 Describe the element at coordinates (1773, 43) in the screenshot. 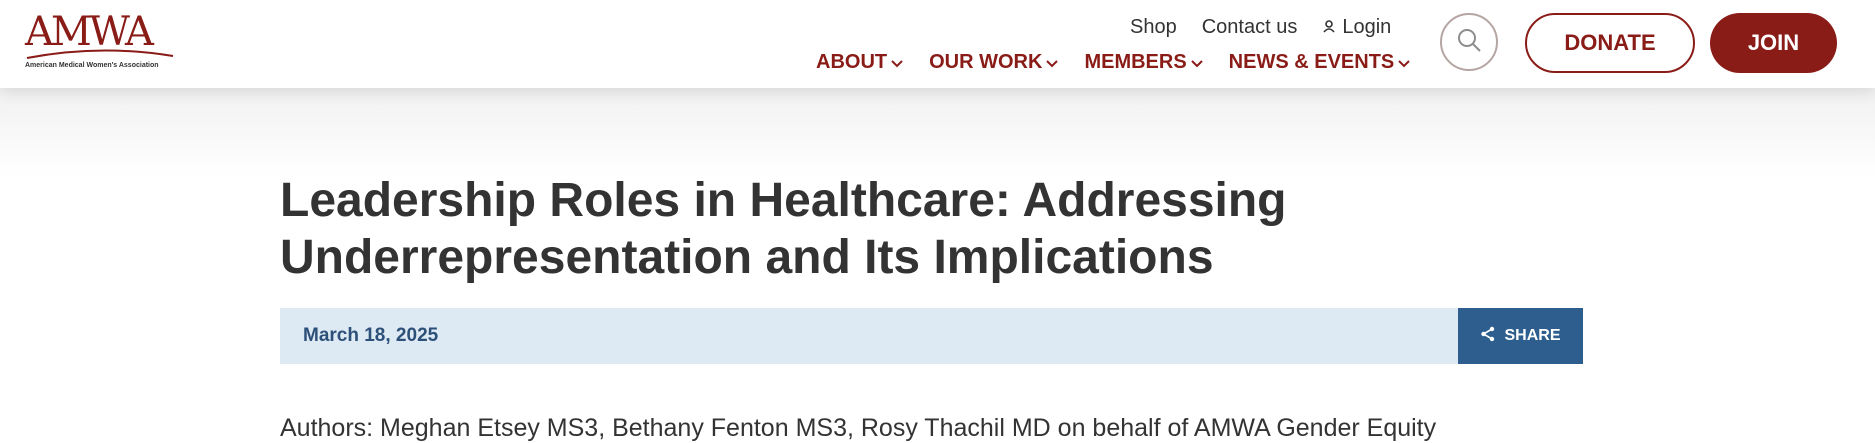

I see `join-button: JOIN` at that location.